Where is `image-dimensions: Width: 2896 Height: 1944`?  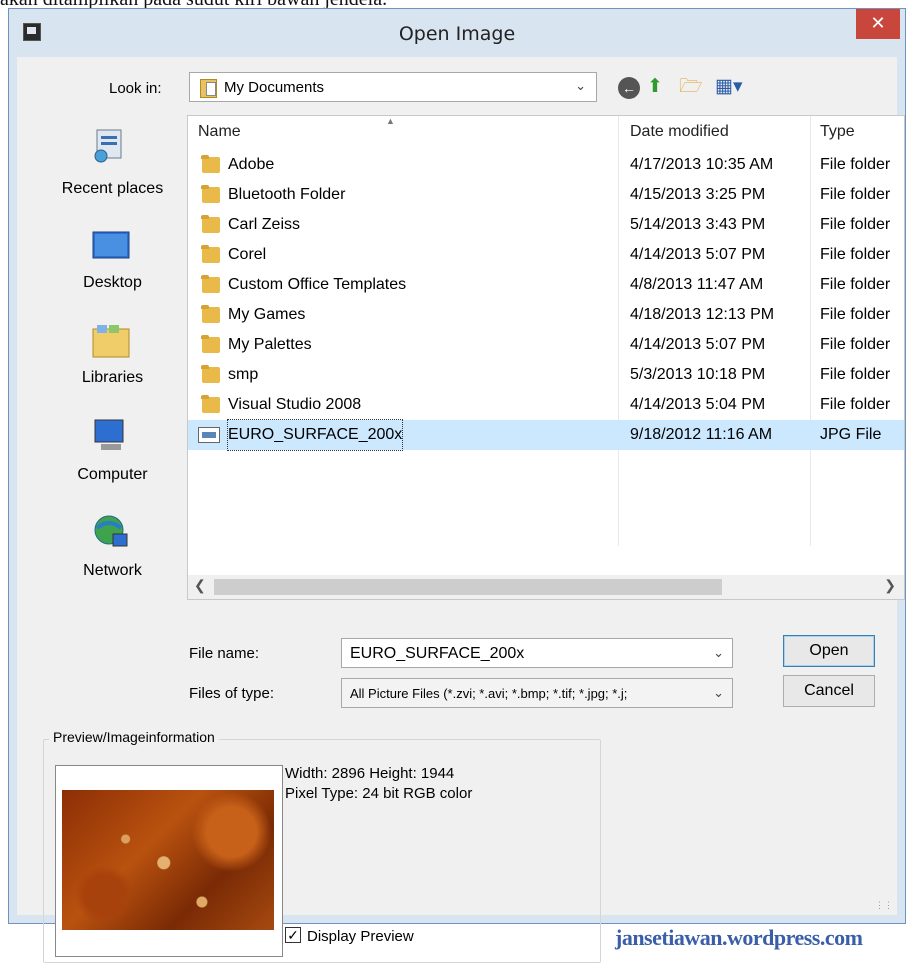
image-dimensions: Width: 2896 Height: 1944 is located at coordinates (370, 773).